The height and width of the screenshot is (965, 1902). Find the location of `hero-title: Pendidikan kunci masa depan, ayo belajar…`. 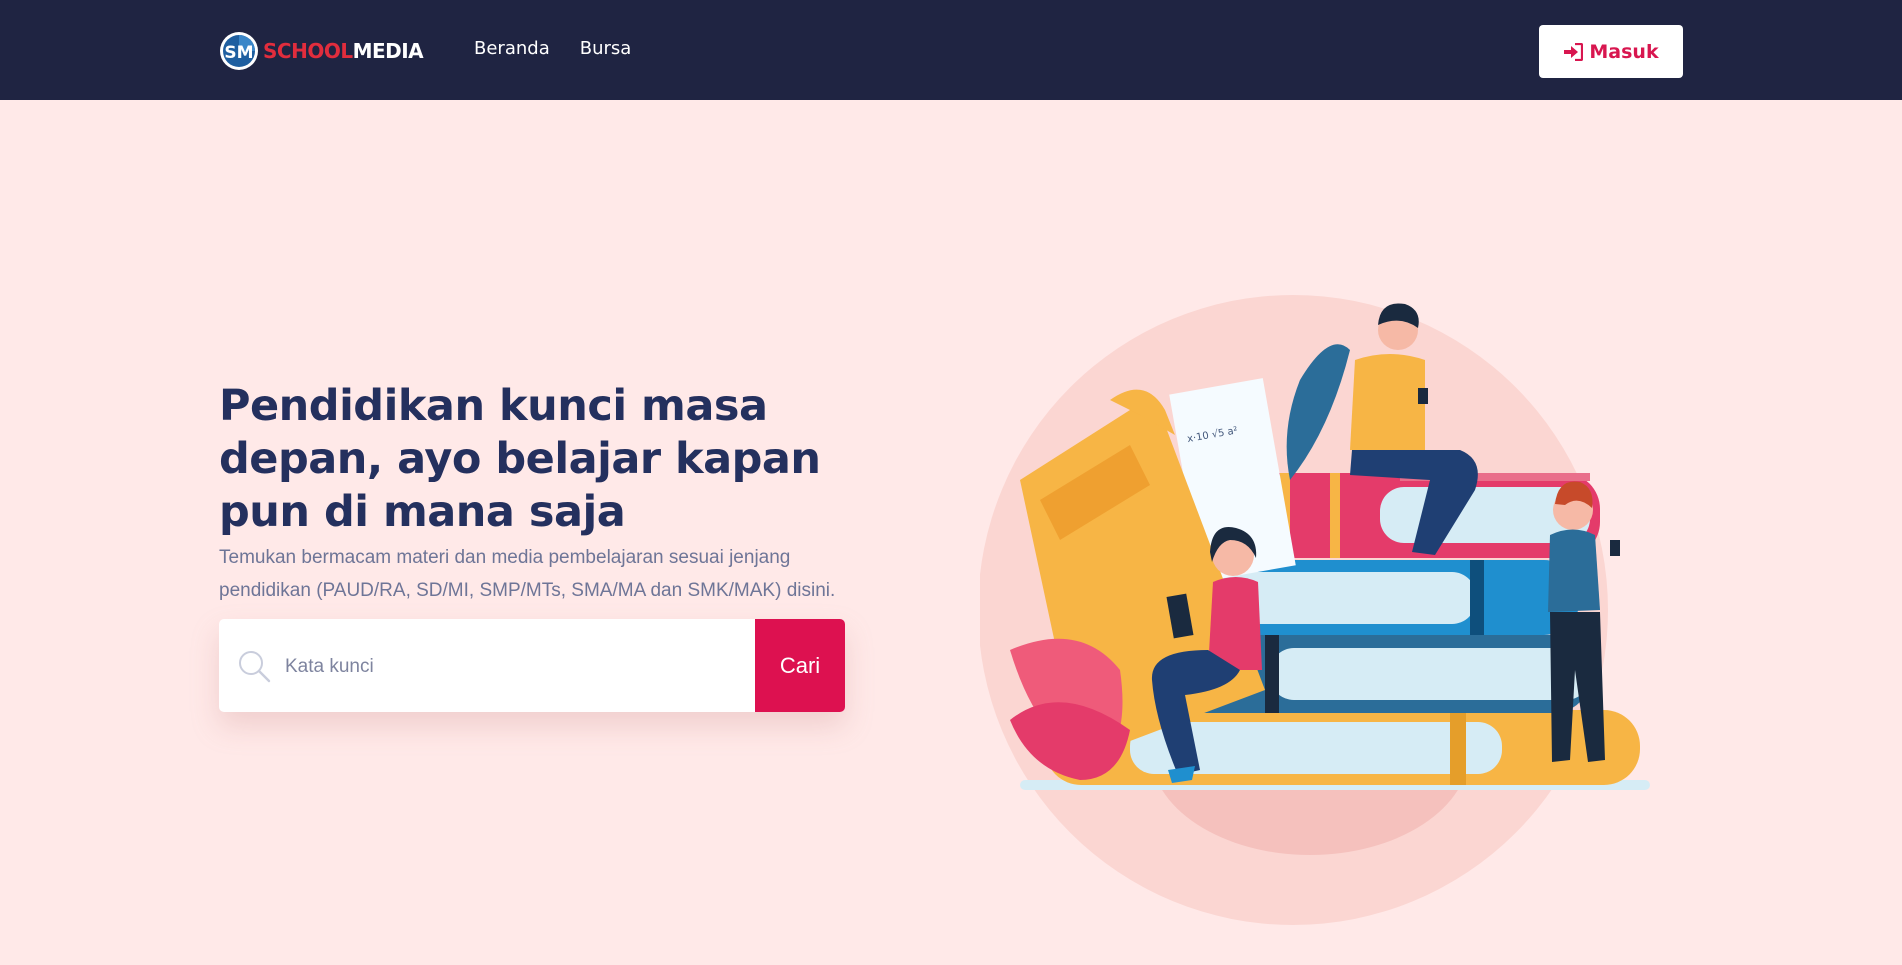

hero-title: Pendidikan kunci masa depan, ayo belajar… is located at coordinates (520, 459).